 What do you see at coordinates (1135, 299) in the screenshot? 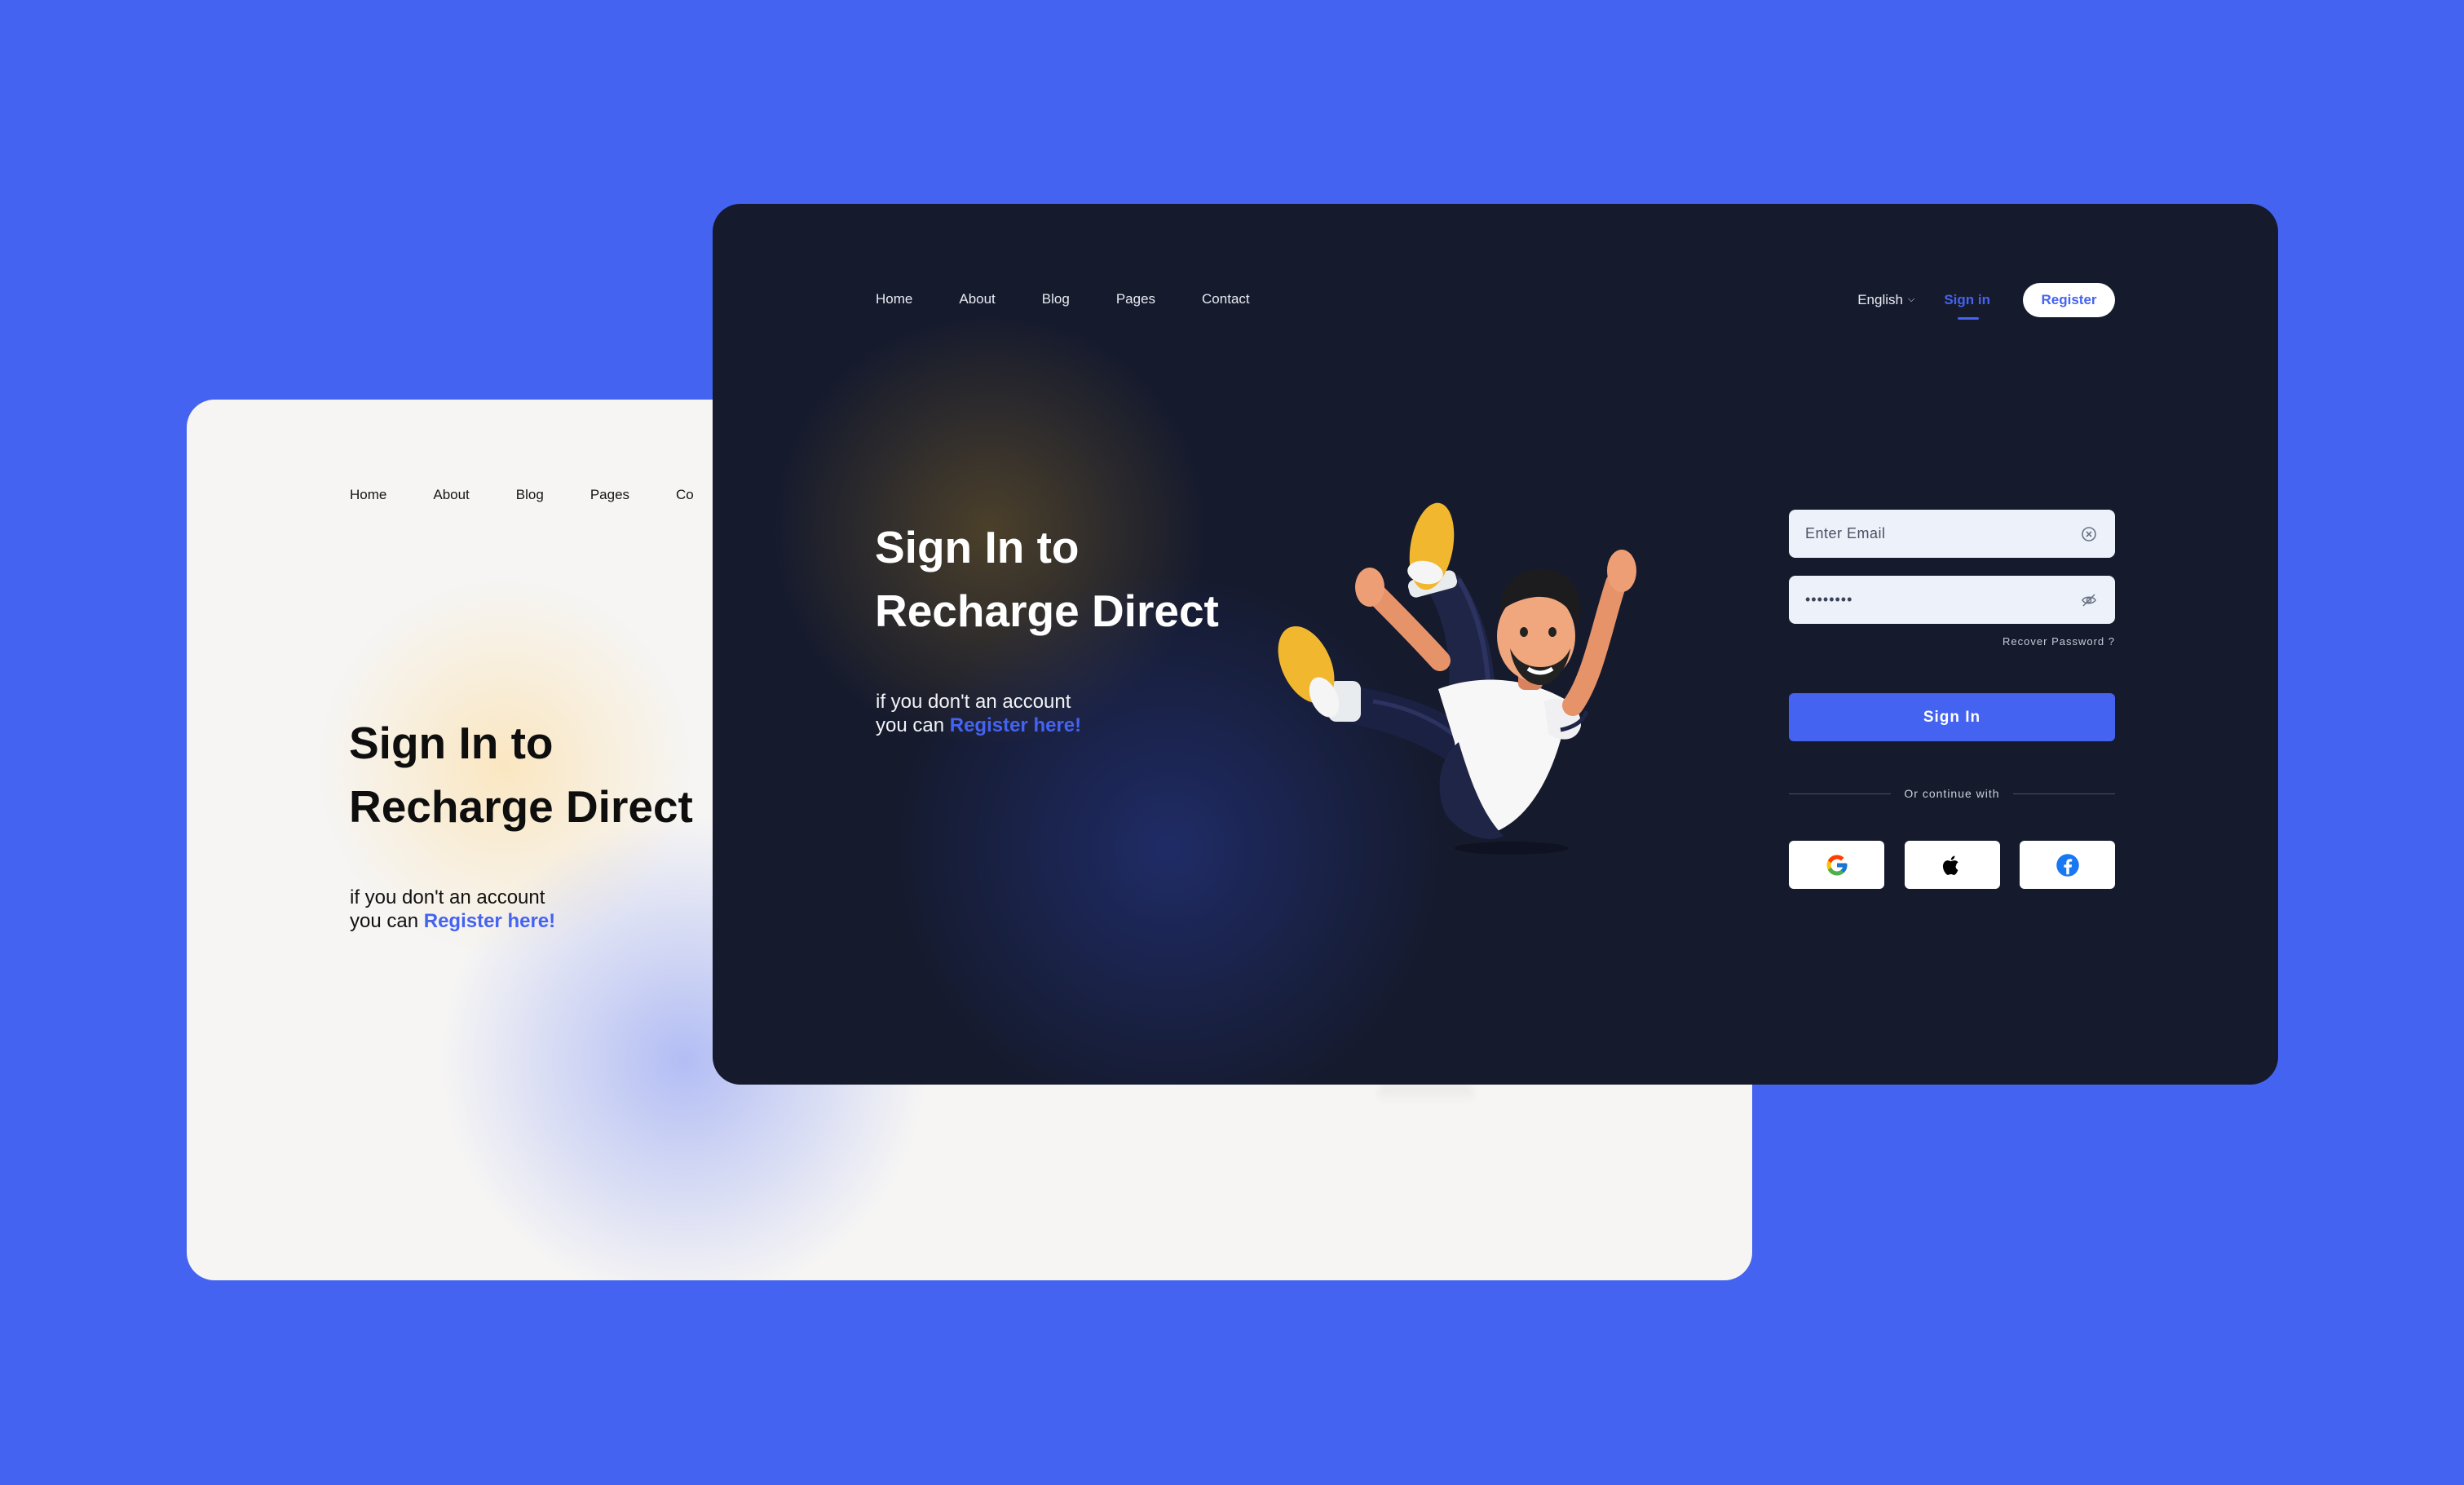
I see `nav-pages: Pages` at bounding box center [1135, 299].